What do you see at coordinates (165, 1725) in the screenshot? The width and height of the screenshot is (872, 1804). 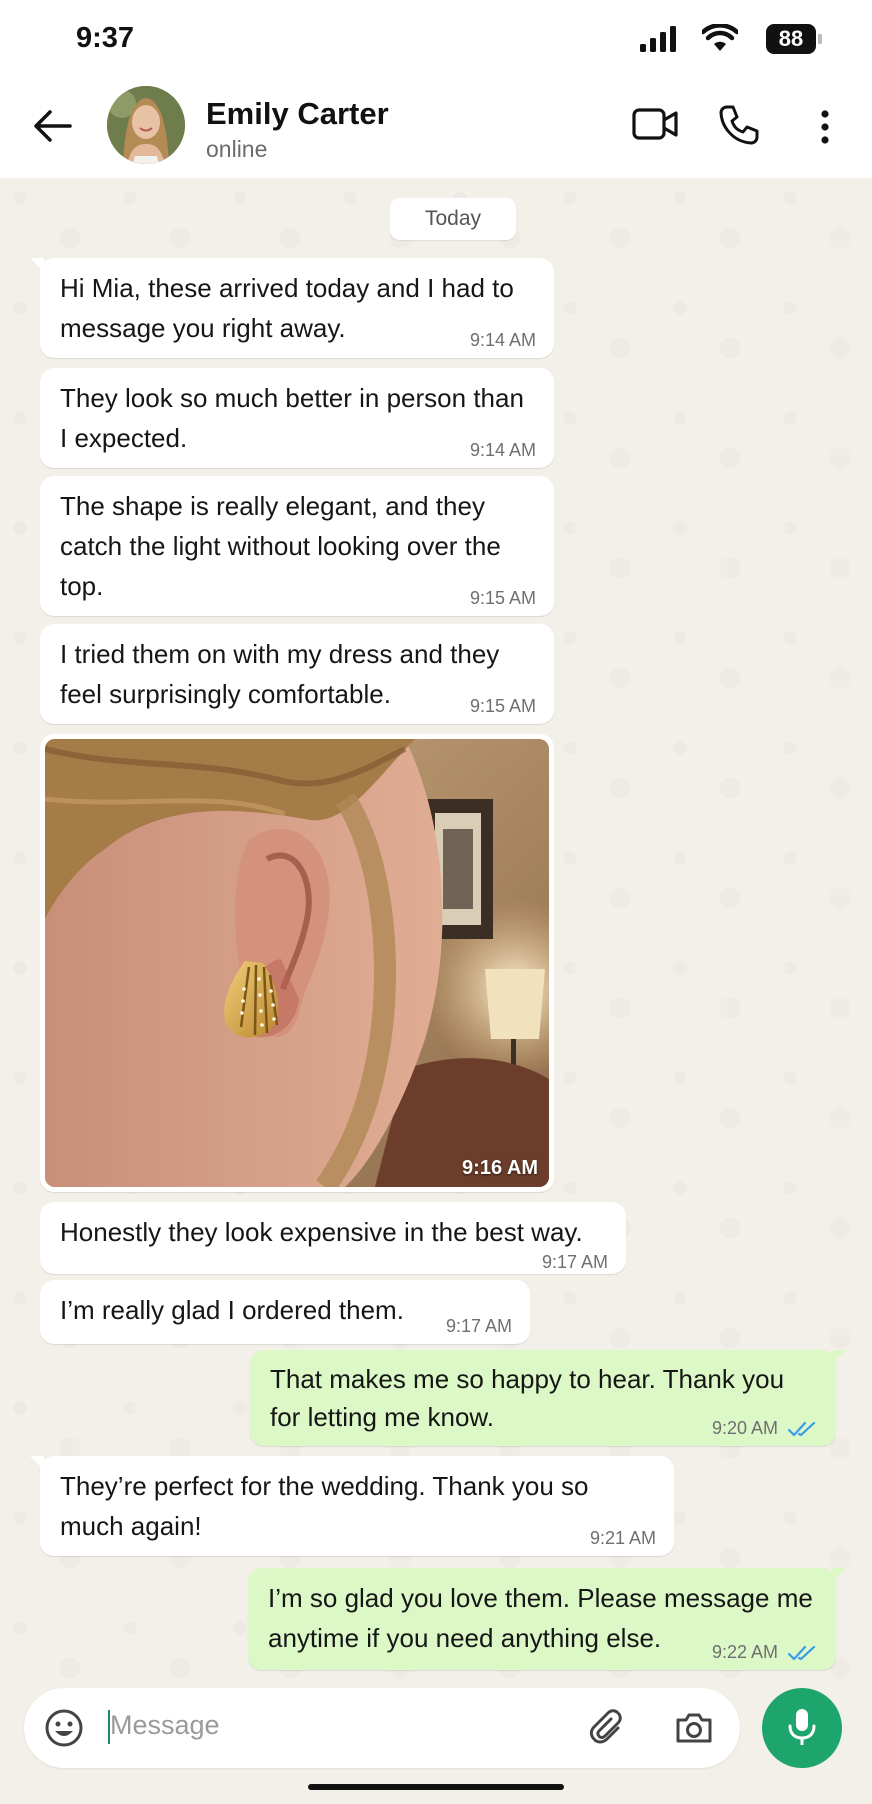 I see `message-placeholder: Message` at bounding box center [165, 1725].